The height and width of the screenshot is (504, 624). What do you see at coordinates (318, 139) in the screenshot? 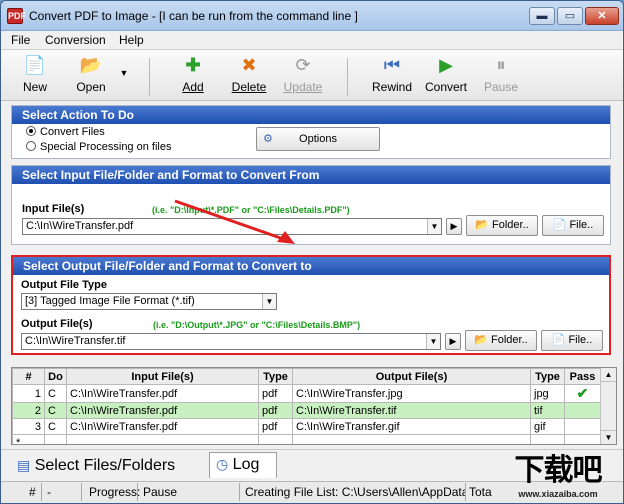
I see `options-button: ⚙ Options` at bounding box center [318, 139].